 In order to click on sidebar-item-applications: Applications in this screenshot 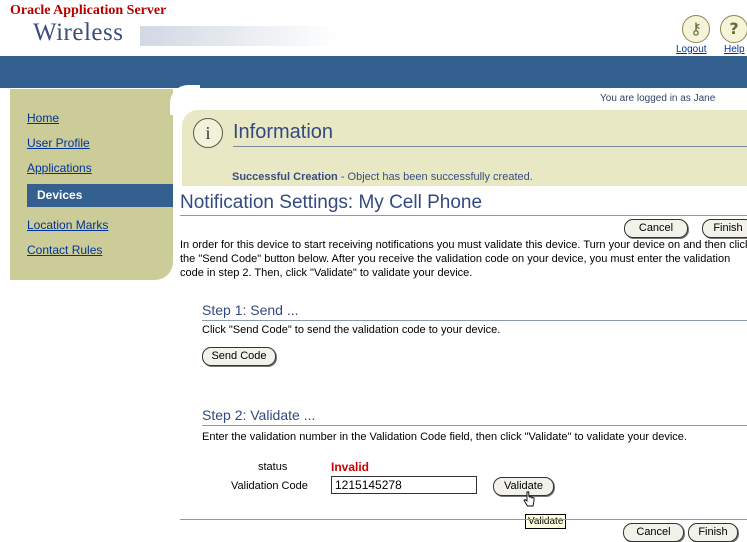, I will do `click(59, 168)`.